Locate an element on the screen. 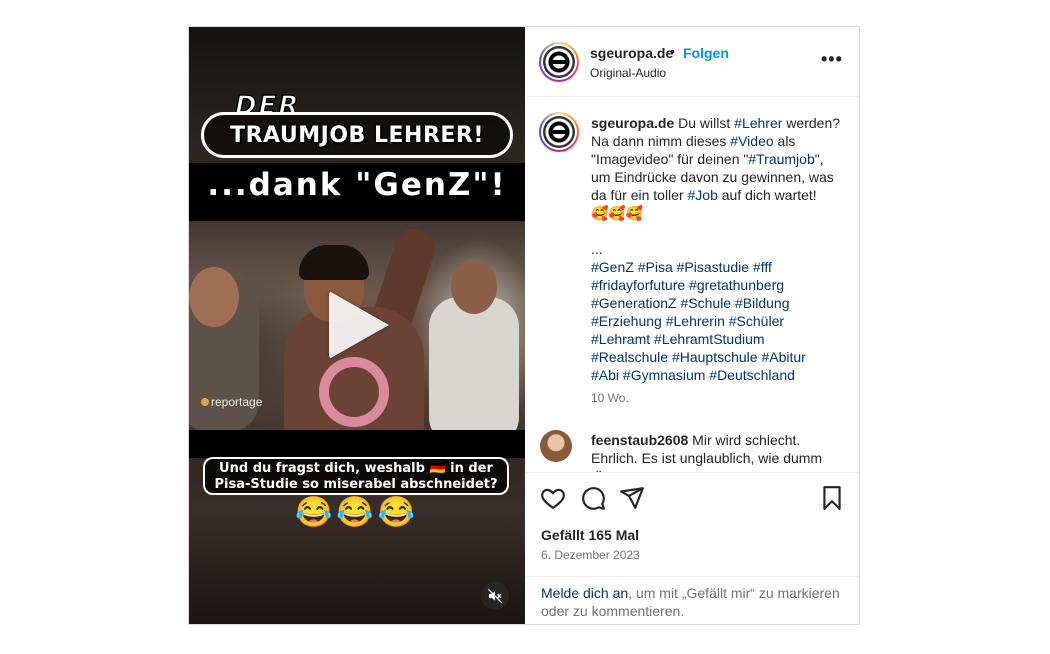 The height and width of the screenshot is (654, 1050). post-header: sgeuropa.de • Folgen Original-Audio ••• is located at coordinates (692, 62).